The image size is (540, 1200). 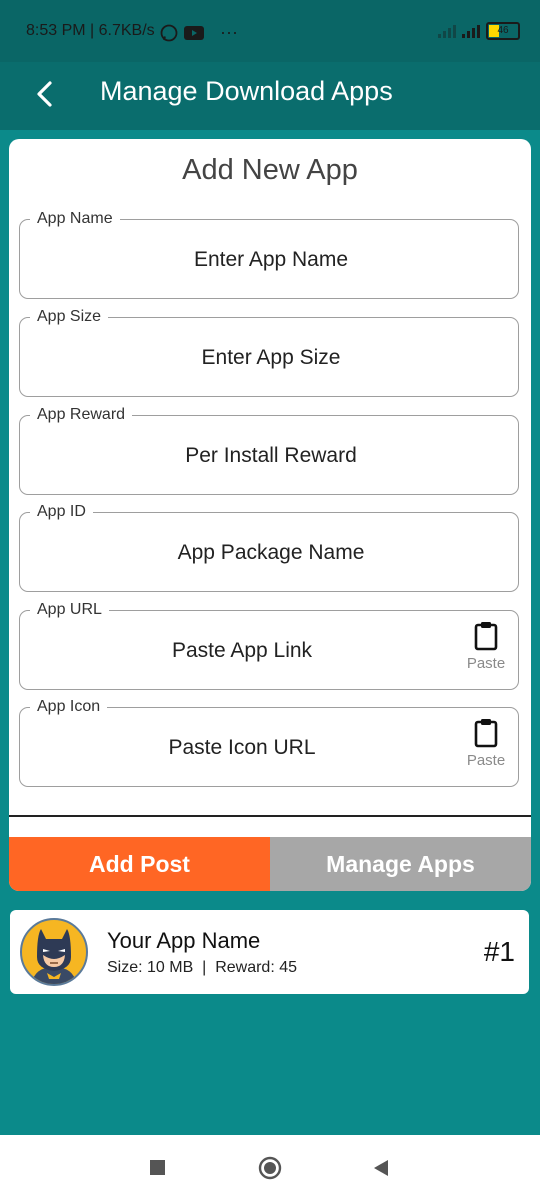 I want to click on paste-url-label: Paste, so click(x=486, y=663).